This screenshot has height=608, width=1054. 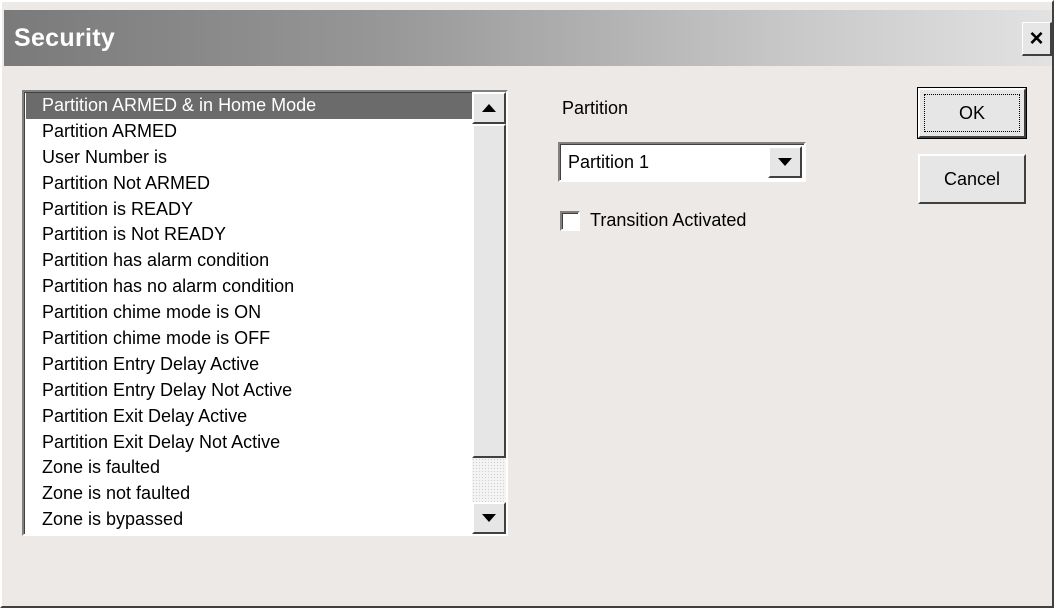 I want to click on list-item: Partition Exit Delay Active, so click(x=249, y=417).